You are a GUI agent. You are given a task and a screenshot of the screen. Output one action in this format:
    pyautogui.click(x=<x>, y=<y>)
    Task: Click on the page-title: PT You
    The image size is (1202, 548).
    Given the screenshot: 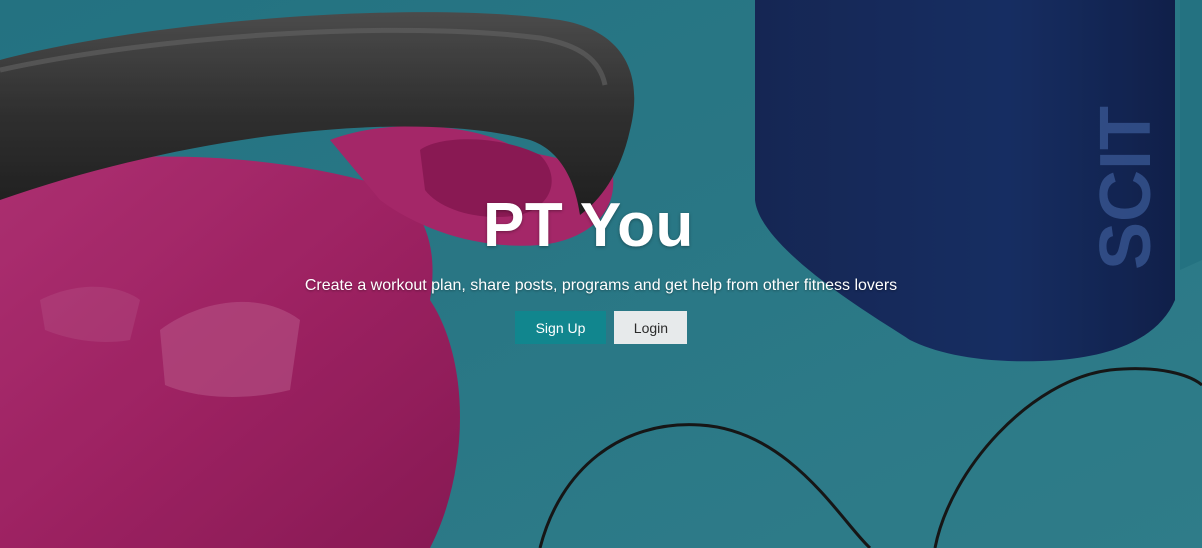 What is the action you would take?
    pyautogui.click(x=601, y=226)
    